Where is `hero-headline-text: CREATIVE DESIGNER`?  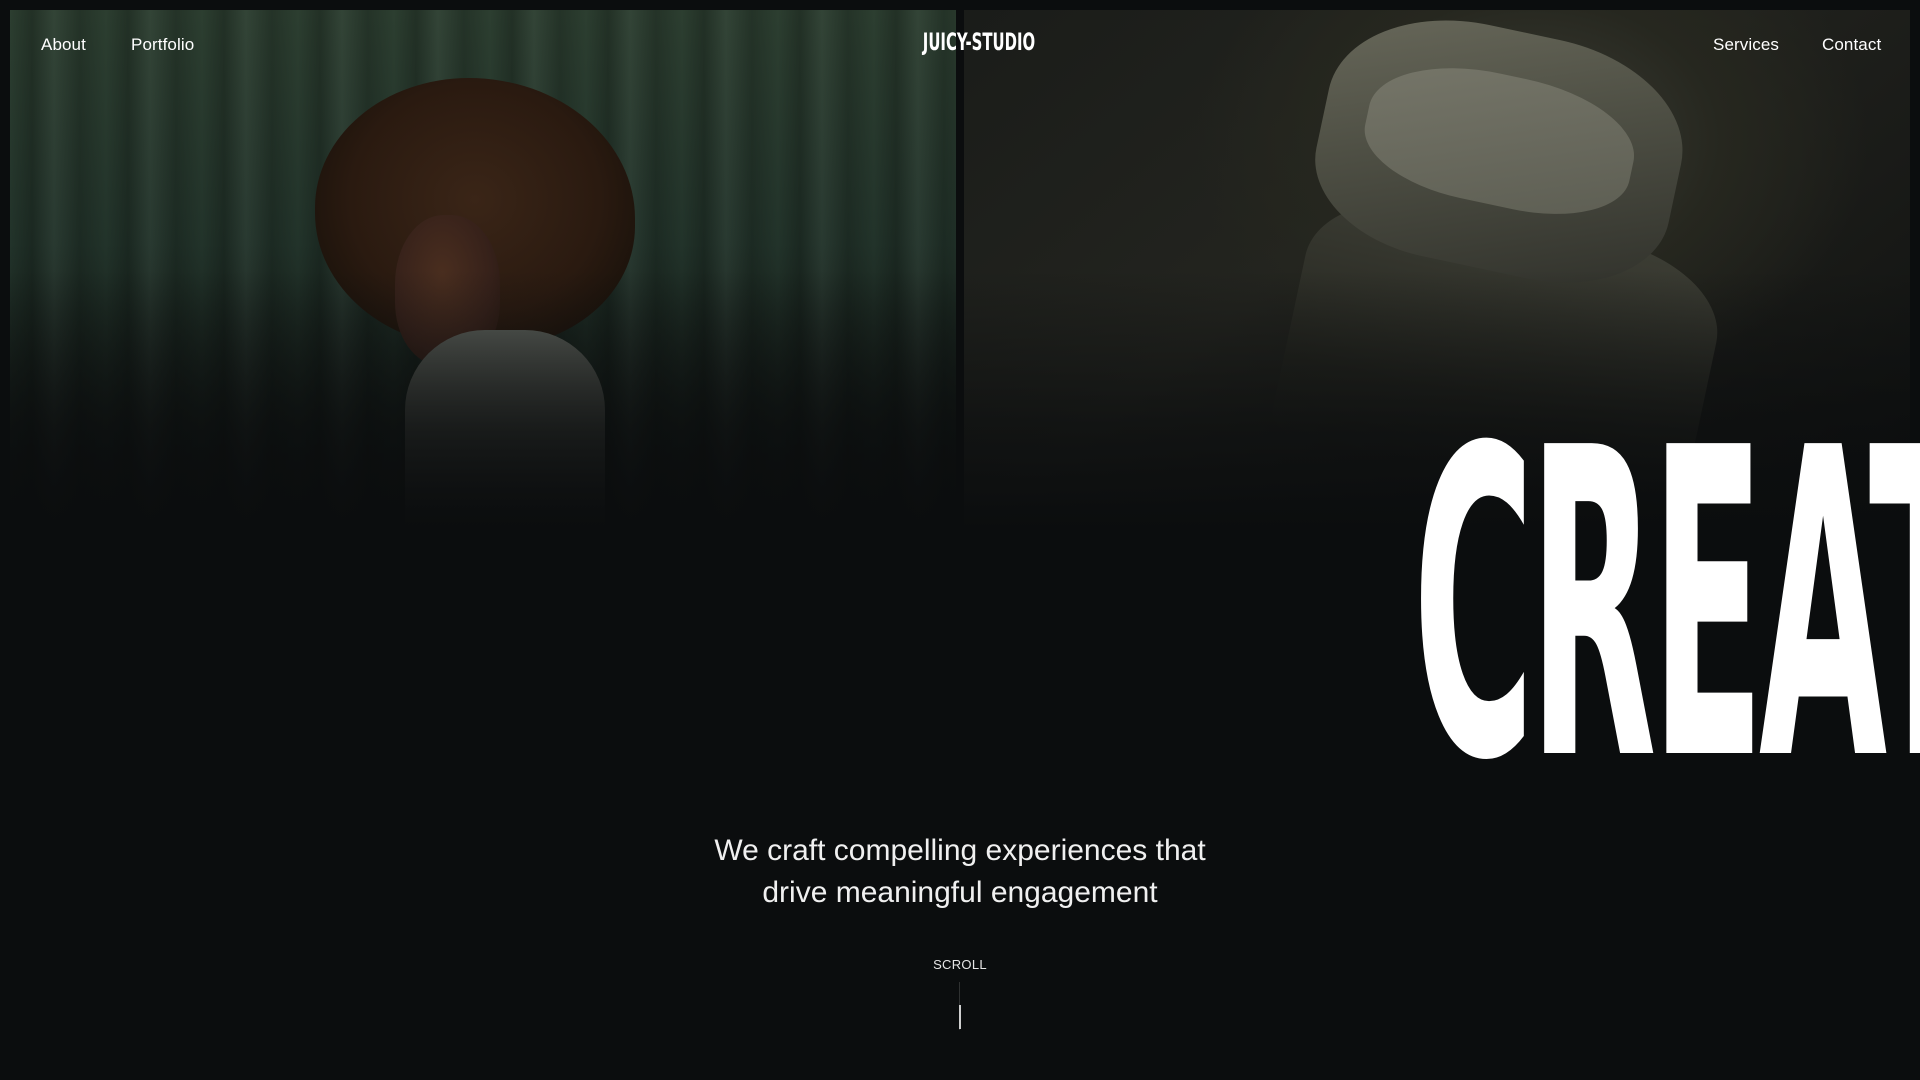 hero-headline-text: CREATIVE DESIGNER is located at coordinates (1666, 607).